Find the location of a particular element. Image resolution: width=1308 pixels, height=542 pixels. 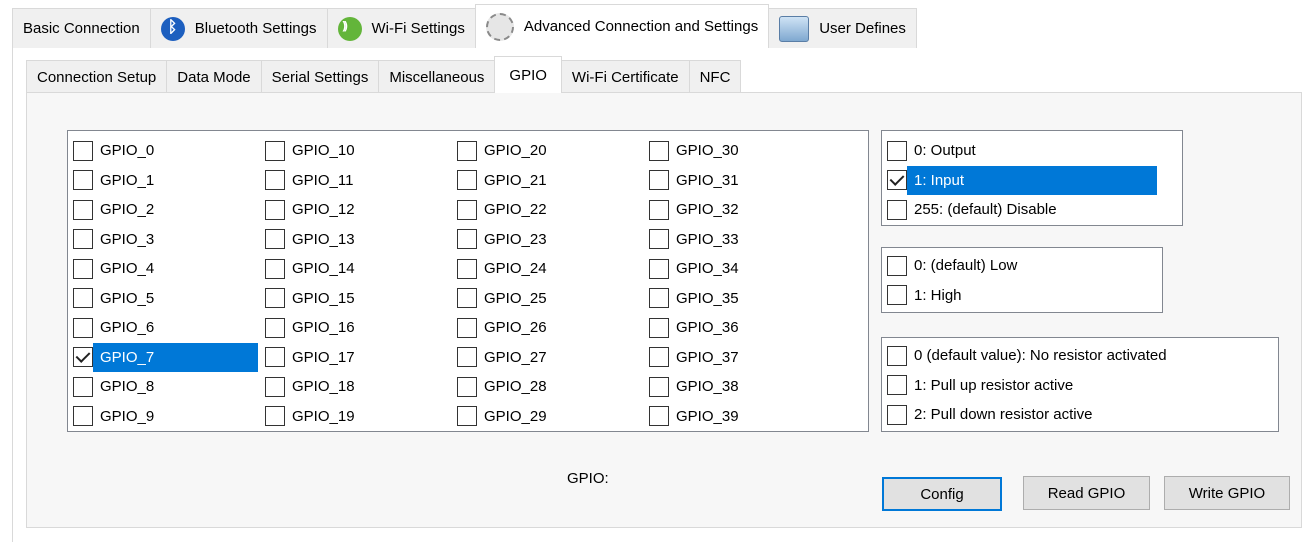

checklist-item: GPIO_9 is located at coordinates (117, 416).